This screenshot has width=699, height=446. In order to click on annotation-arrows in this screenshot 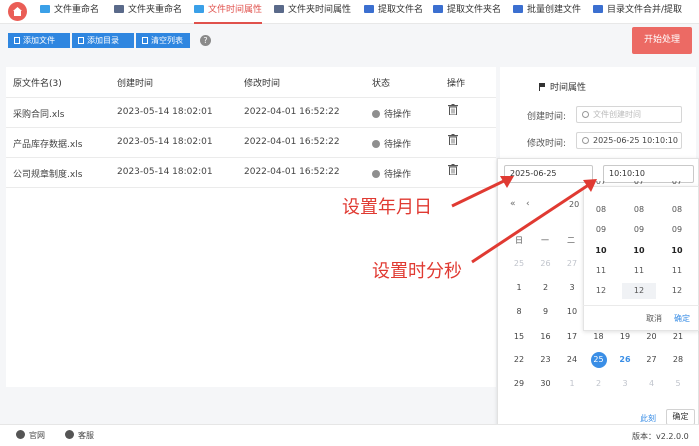, I will do `click(524, 220)`.